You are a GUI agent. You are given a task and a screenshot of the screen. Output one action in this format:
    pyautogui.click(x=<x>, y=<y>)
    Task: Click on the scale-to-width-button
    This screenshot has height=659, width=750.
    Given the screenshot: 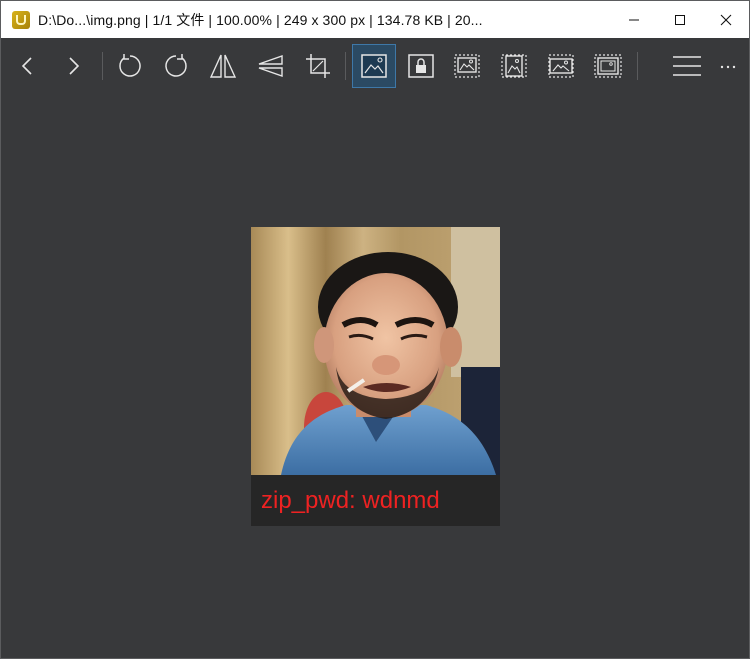 What is the action you would take?
    pyautogui.click(x=514, y=66)
    